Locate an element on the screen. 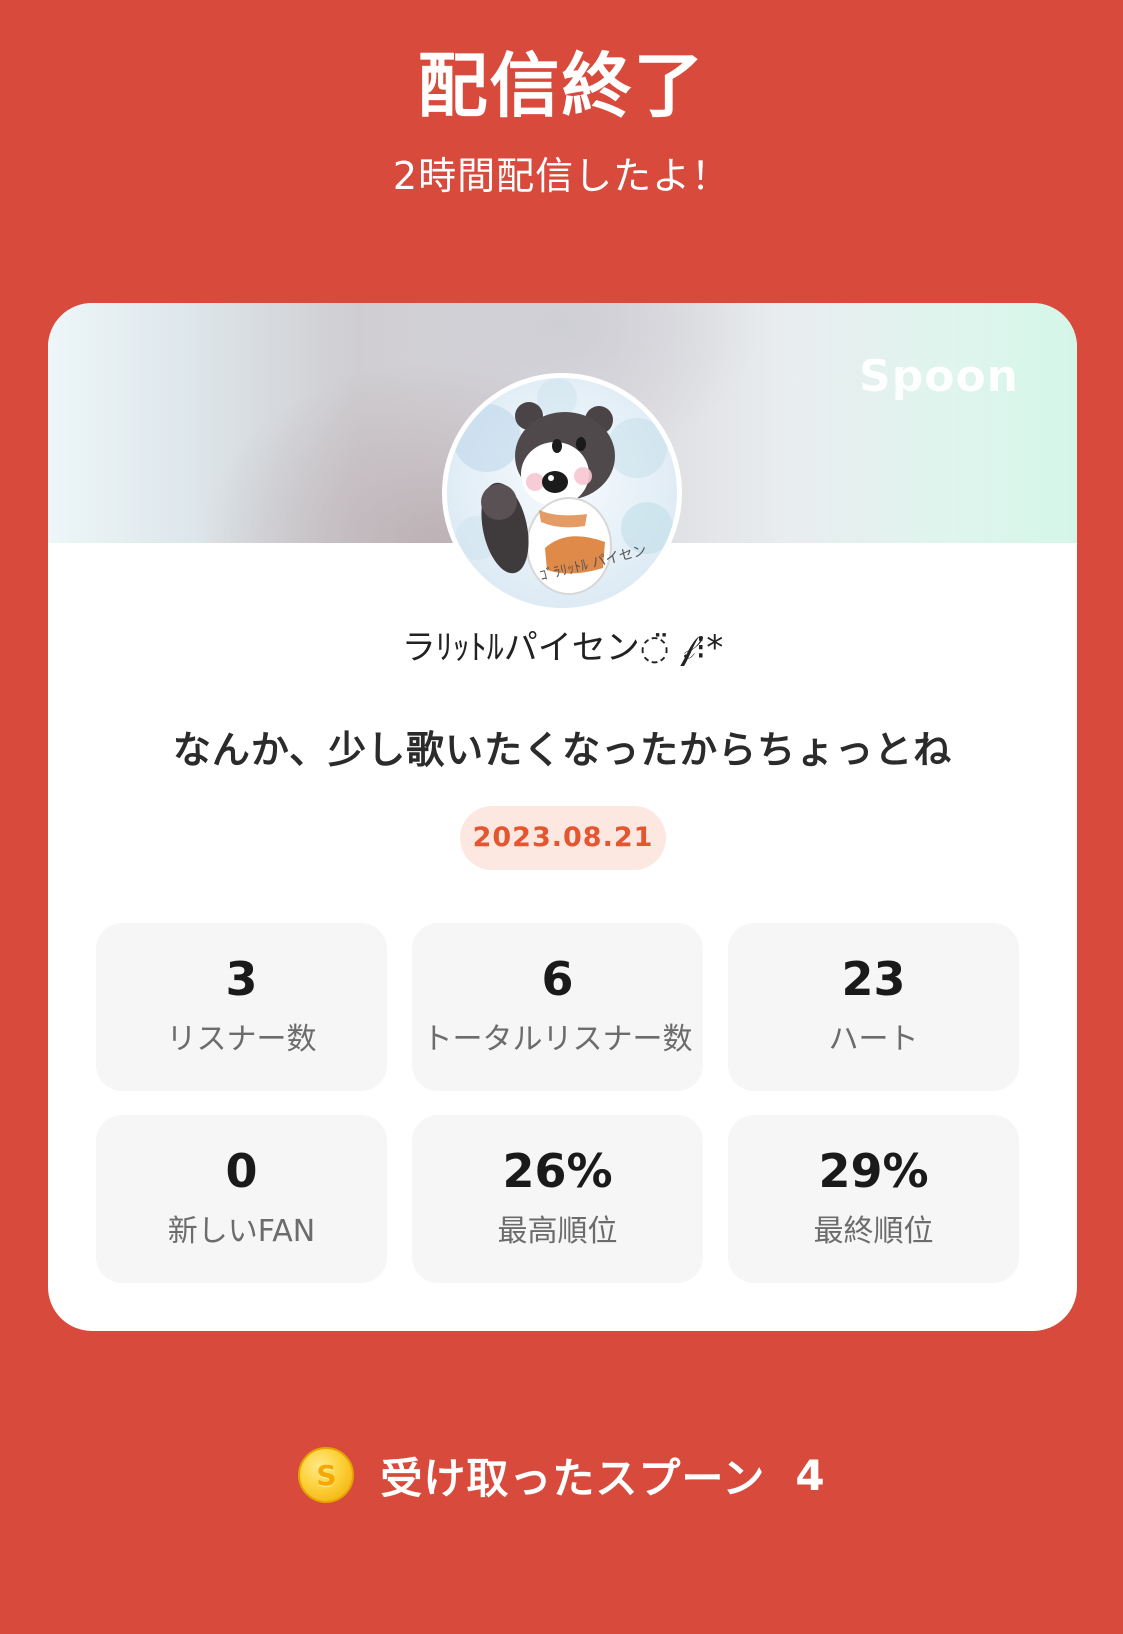 The width and height of the screenshot is (1123, 1634). bear-avatar-icon: ｺﾞﾗﾘｯﾄﾙ パイセン is located at coordinates (562, 493).